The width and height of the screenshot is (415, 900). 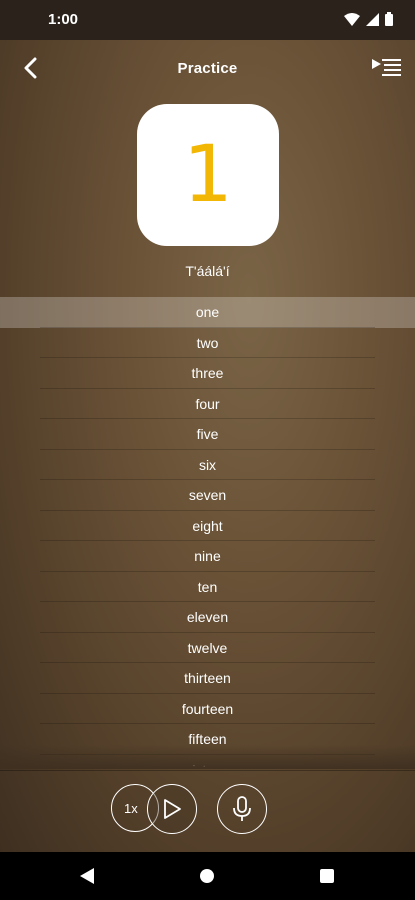 What do you see at coordinates (131, 808) in the screenshot?
I see `speed-label: 1x` at bounding box center [131, 808].